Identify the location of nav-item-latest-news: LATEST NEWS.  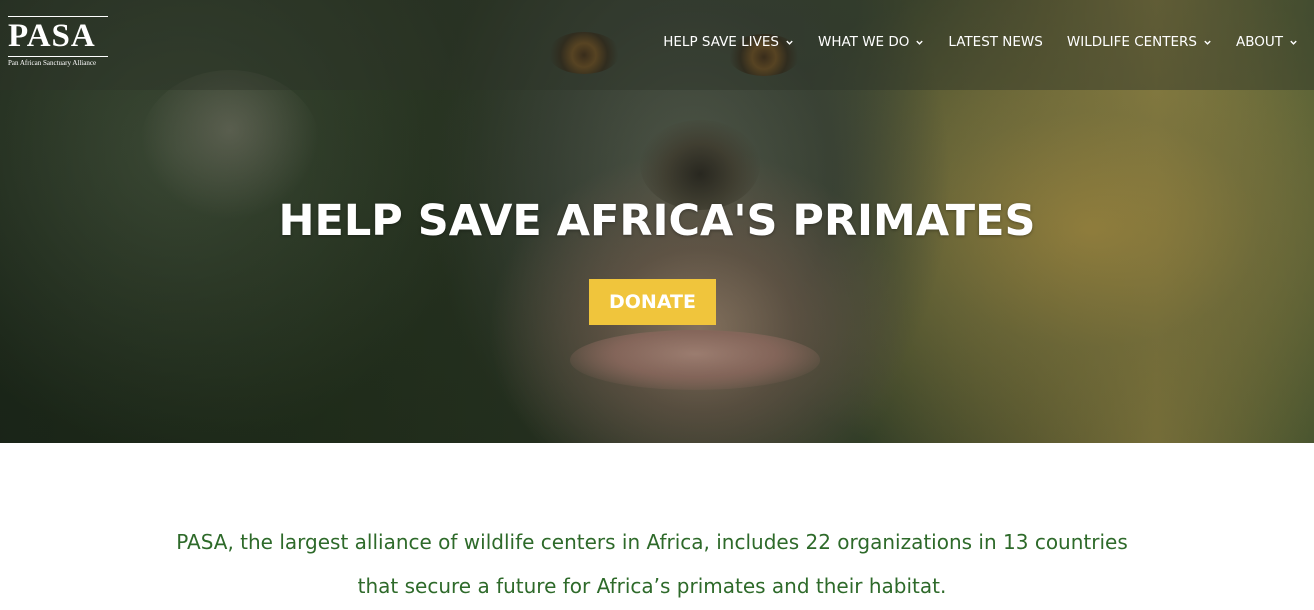
(995, 42).